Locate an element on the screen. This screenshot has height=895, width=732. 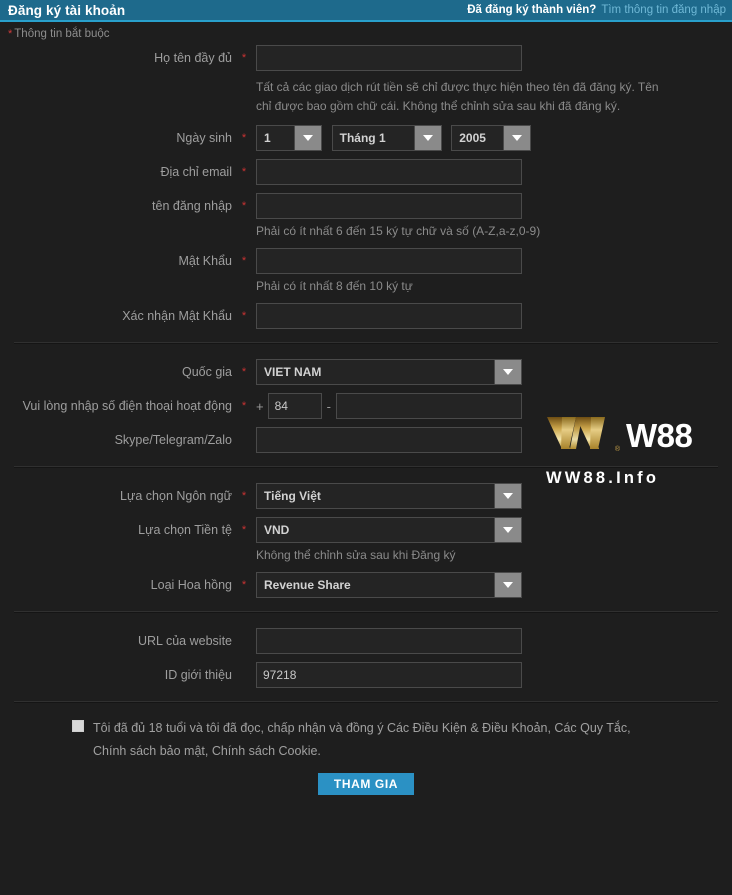
phone-number-input is located at coordinates (428, 406).